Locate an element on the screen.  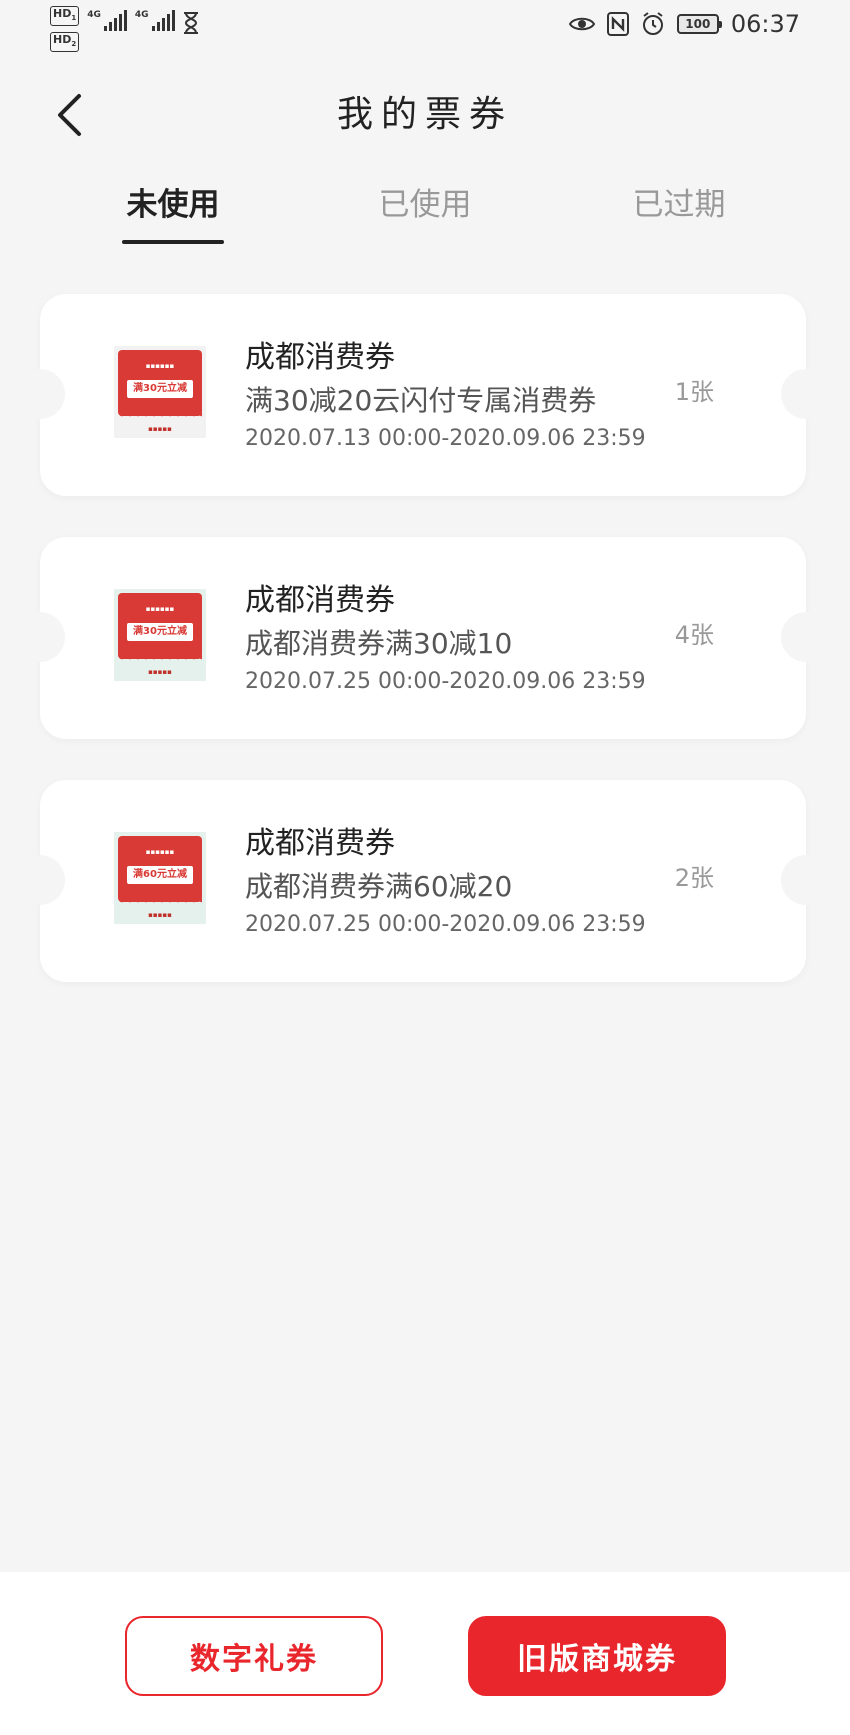
status-left: HD1 HD2 4G 4G is located at coordinates (124, 29).